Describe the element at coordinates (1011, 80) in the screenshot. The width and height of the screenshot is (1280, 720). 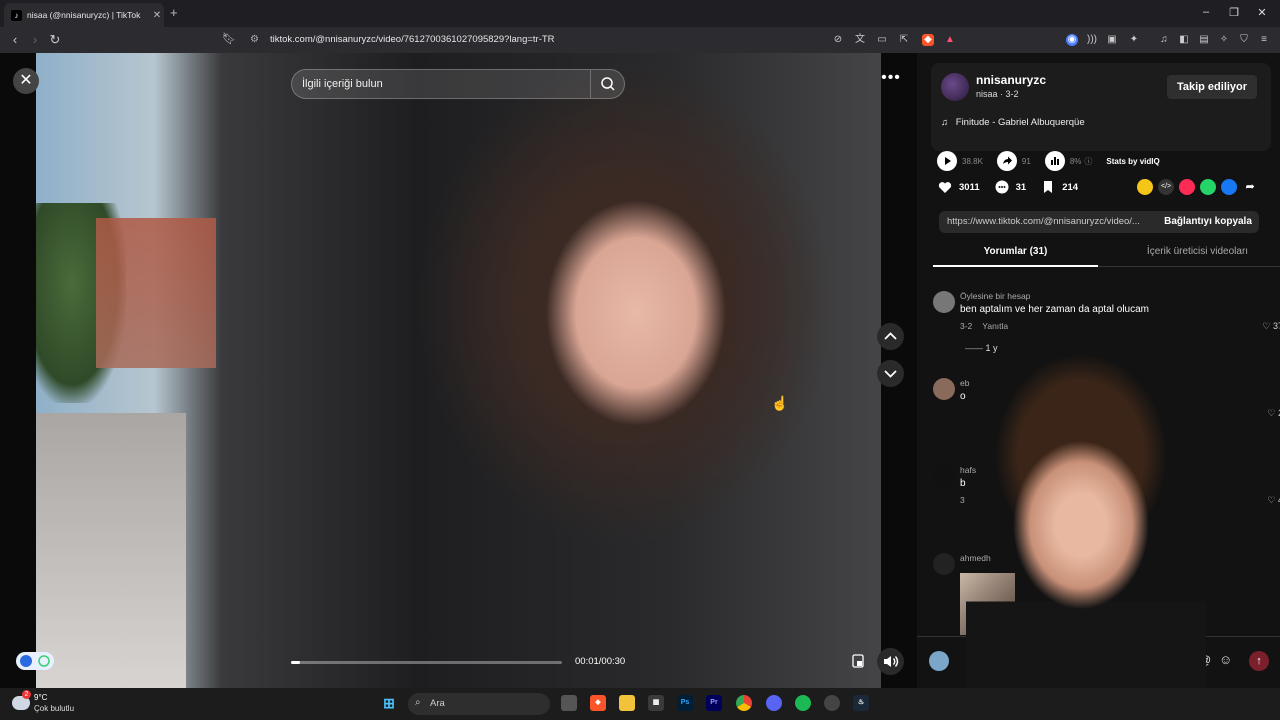
I see `author-username: nnisanuryzc` at that location.